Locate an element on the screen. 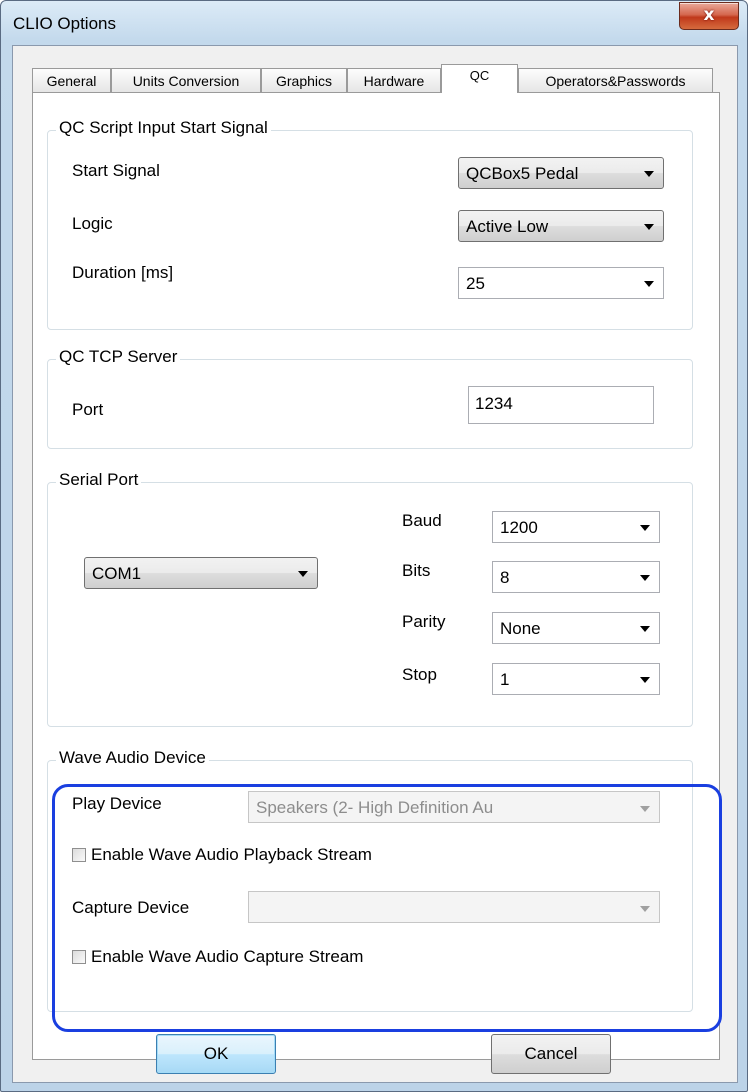  play-device-dropdown: Speakers (2- High Definition Au is located at coordinates (454, 807).